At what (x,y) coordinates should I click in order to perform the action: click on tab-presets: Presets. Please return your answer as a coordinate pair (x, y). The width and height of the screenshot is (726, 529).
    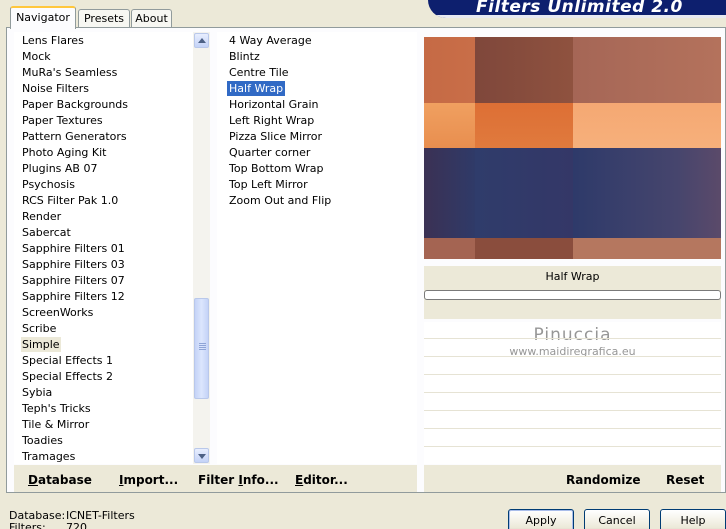
    Looking at the image, I should click on (104, 18).